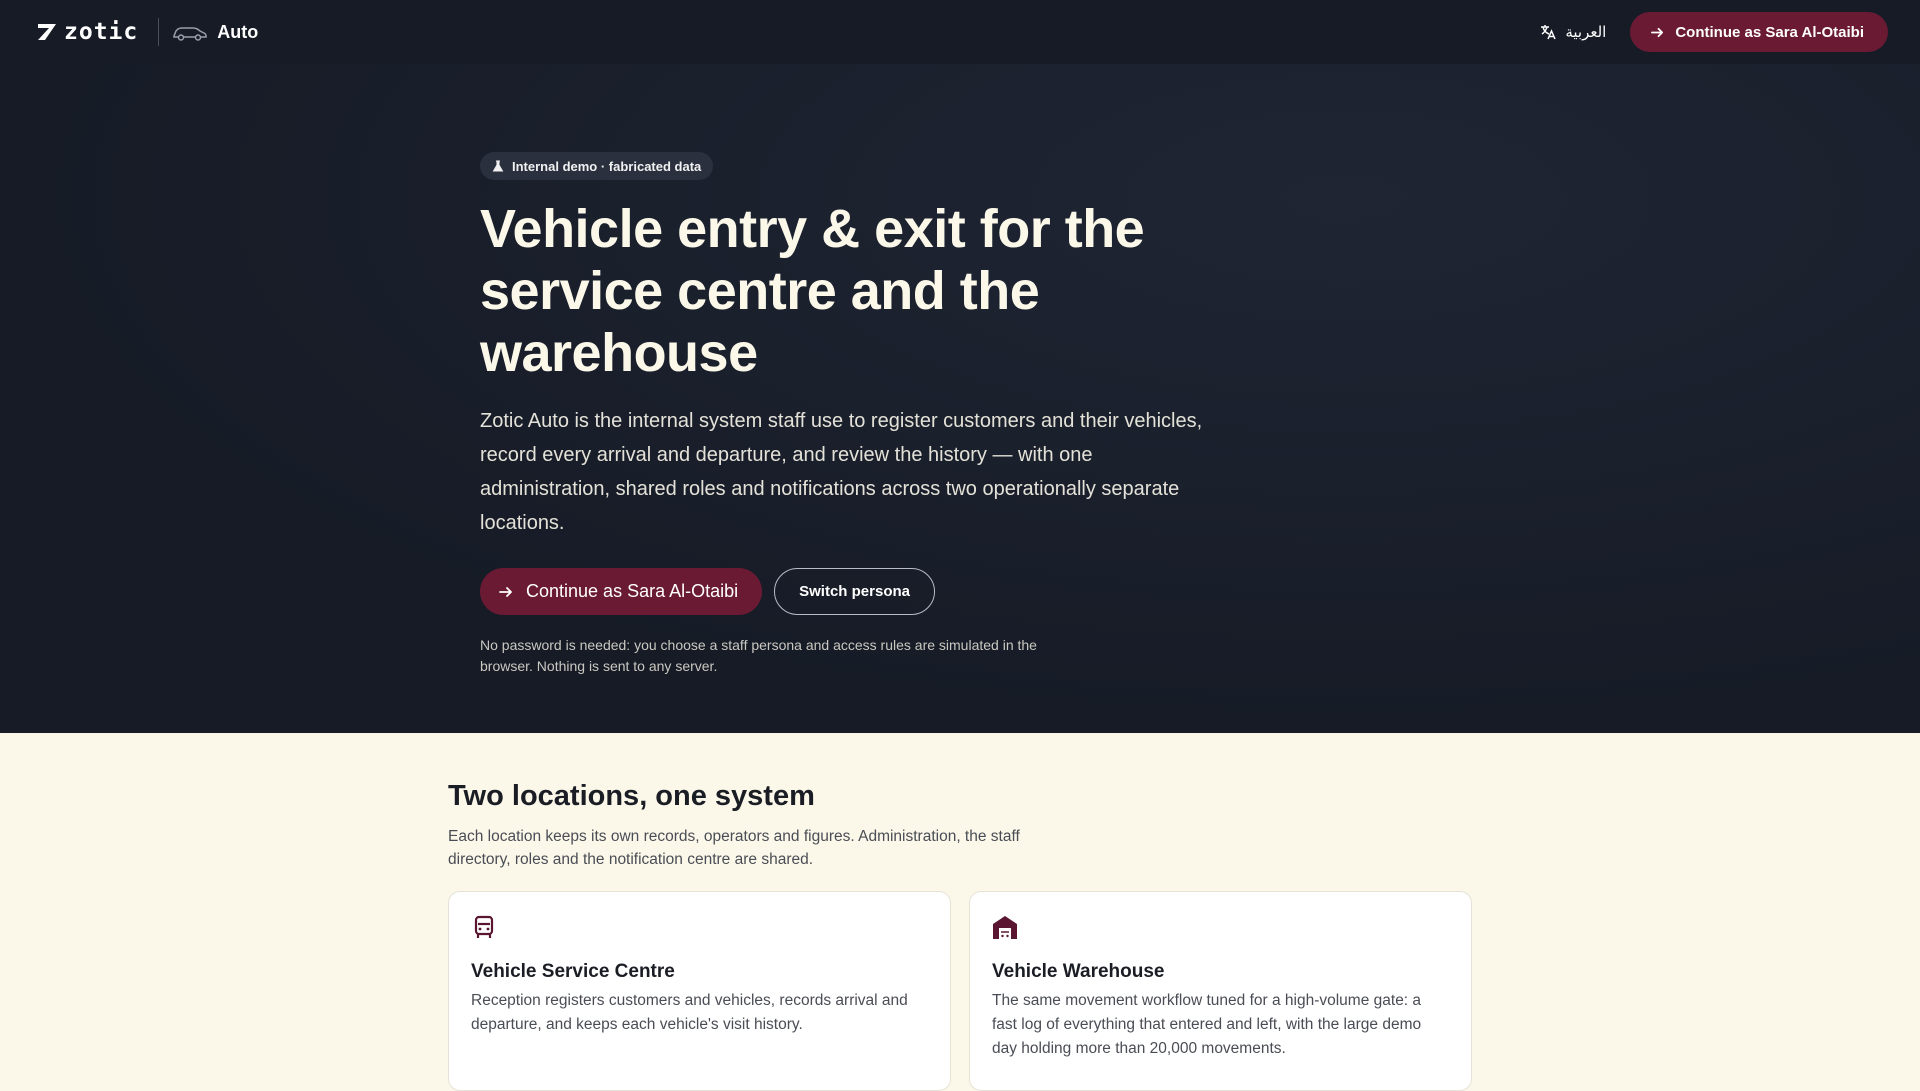 Image resolution: width=1920 pixels, height=1091 pixels. What do you see at coordinates (1078, 971) in the screenshot?
I see `card-title: Vehicle Warehouse` at bounding box center [1078, 971].